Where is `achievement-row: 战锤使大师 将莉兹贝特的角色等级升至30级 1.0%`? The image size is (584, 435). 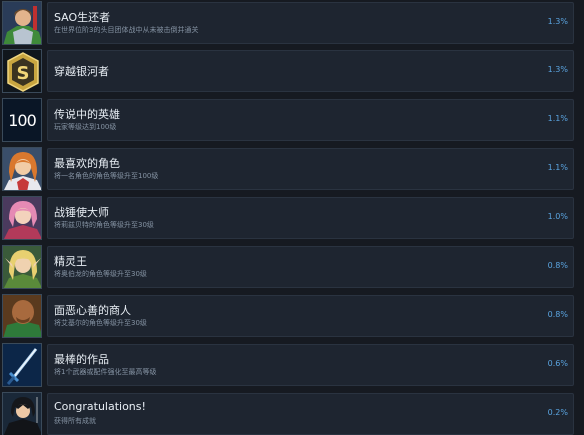
achievement-row: 战锤使大师 将莉兹贝特的角色等级升至30级 1.0% is located at coordinates (292, 218).